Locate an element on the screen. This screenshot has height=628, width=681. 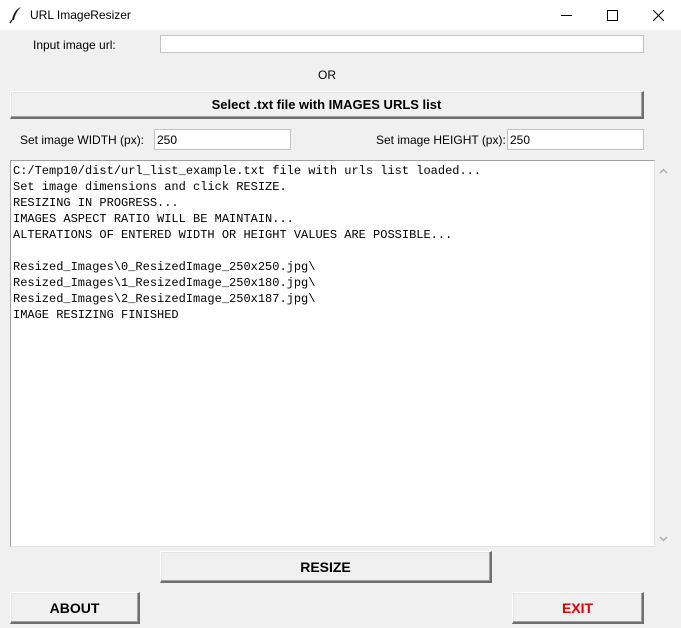
url-input is located at coordinates (402, 44).